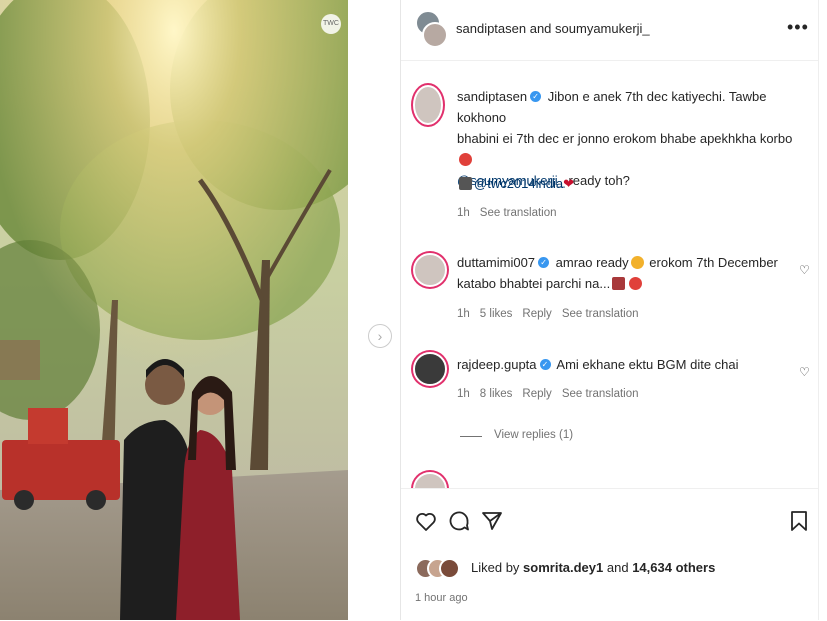 The width and height of the screenshot is (827, 621). I want to click on post-time: 1 hour ago, so click(441, 598).